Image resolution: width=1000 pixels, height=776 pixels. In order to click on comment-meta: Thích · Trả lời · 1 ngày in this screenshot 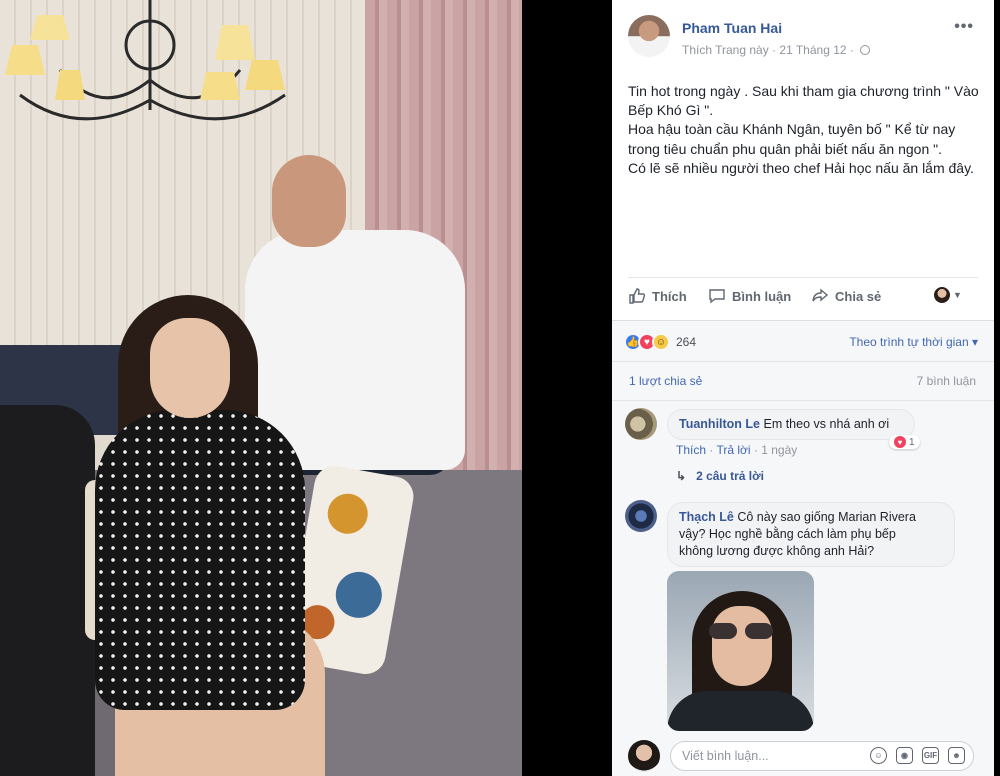, I will do `click(737, 450)`.